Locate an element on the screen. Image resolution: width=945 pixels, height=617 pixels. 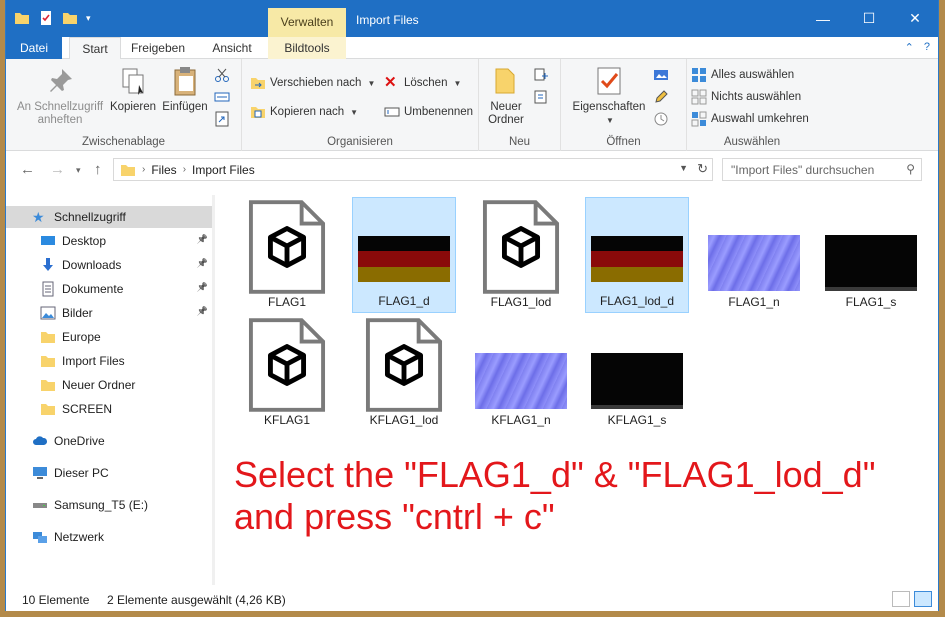
context-tab-manage: Verwalten is located at coordinates (307, 22).